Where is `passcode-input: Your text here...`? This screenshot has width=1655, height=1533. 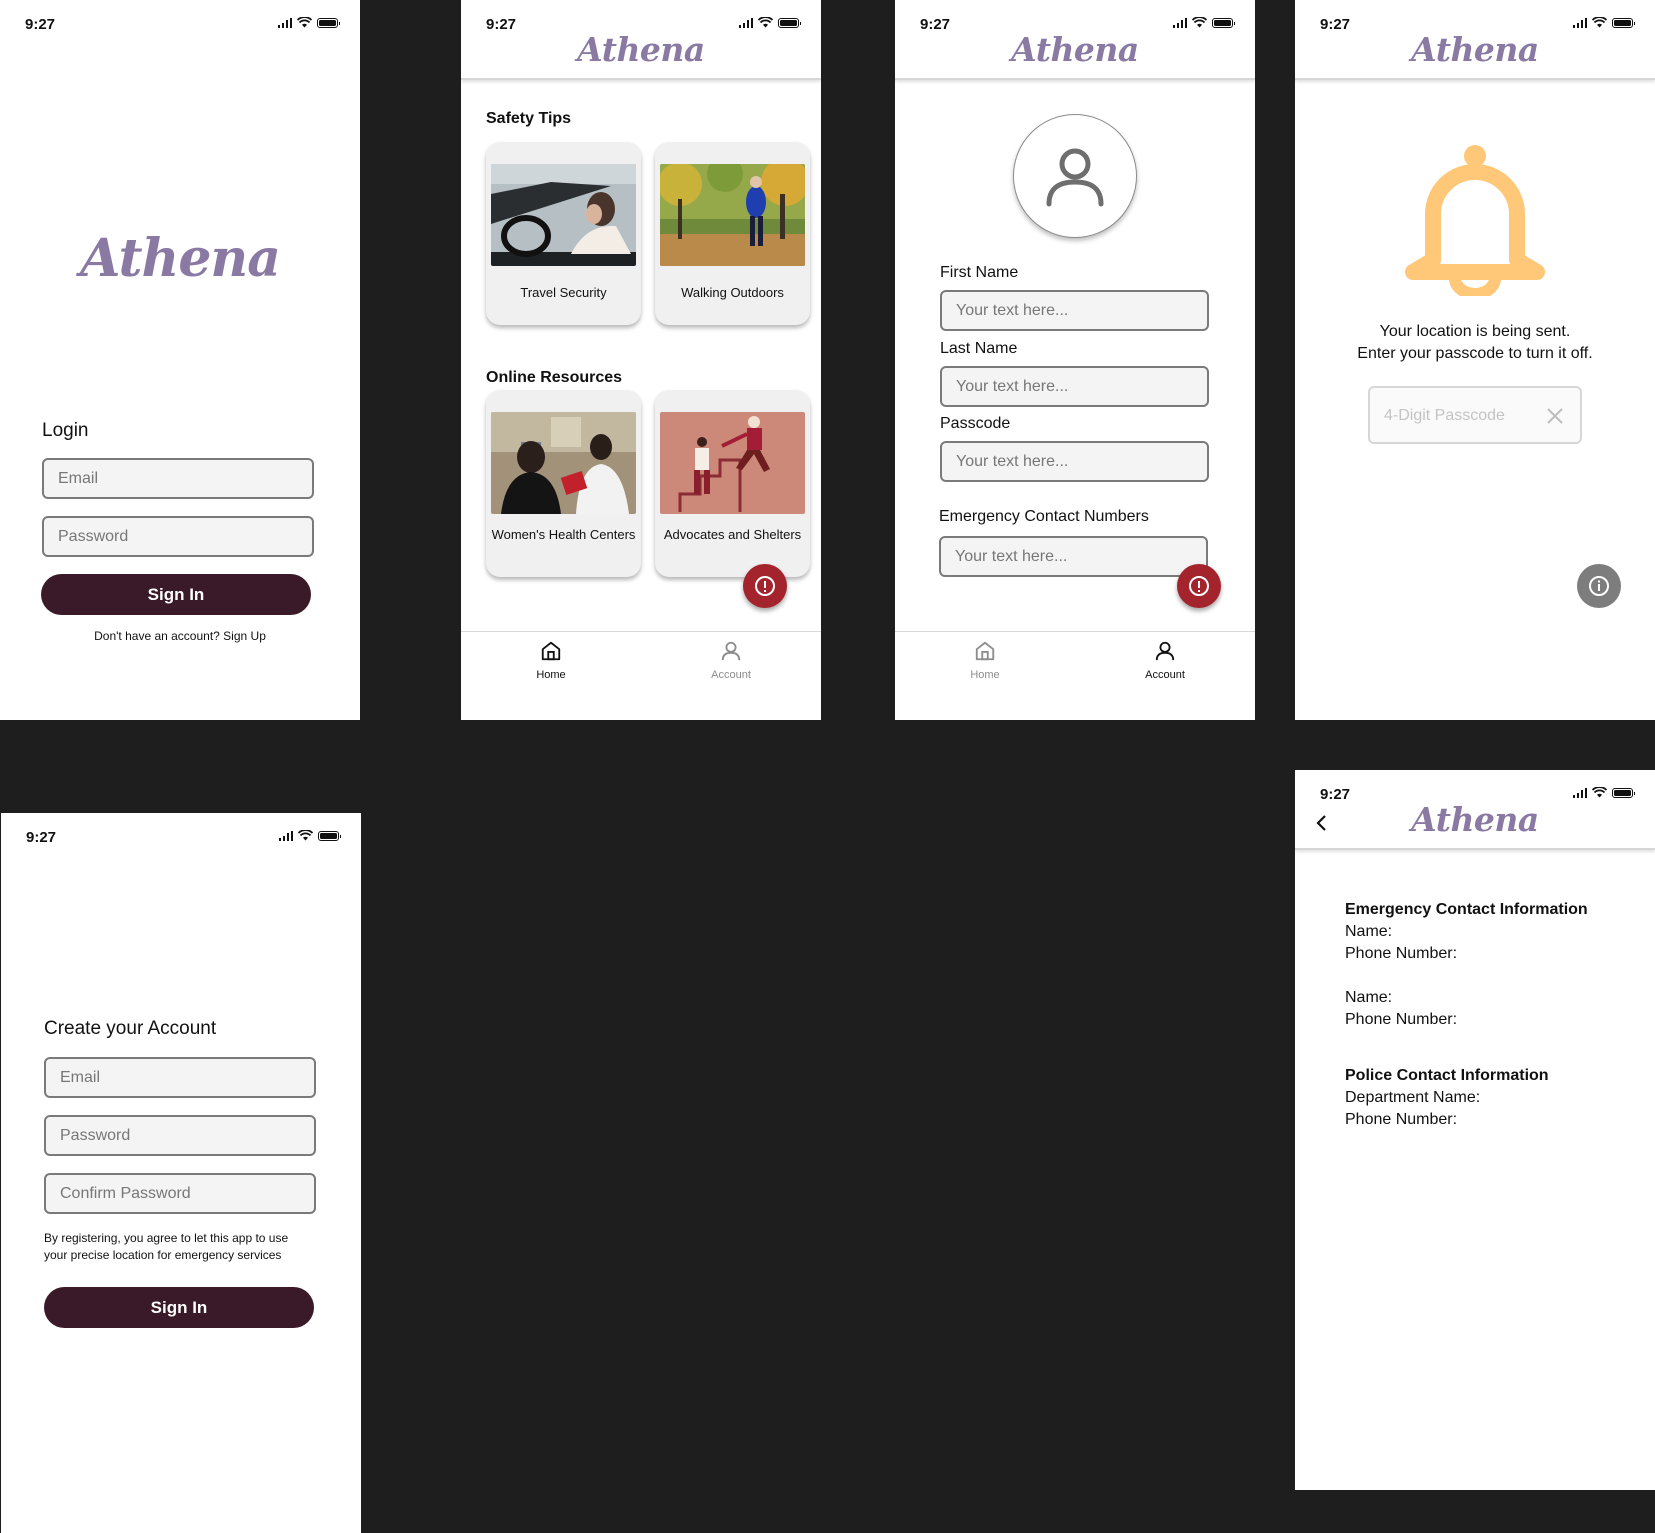
passcode-input: Your text here... is located at coordinates (1074, 461).